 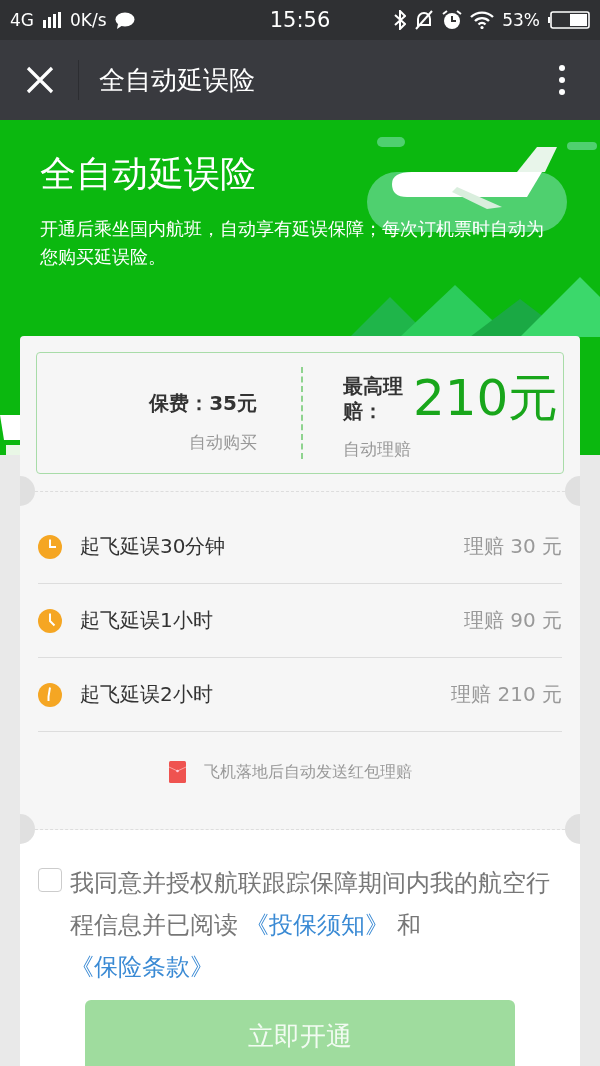 I want to click on delay-condition: 起飞延误30分钟, so click(x=153, y=546).